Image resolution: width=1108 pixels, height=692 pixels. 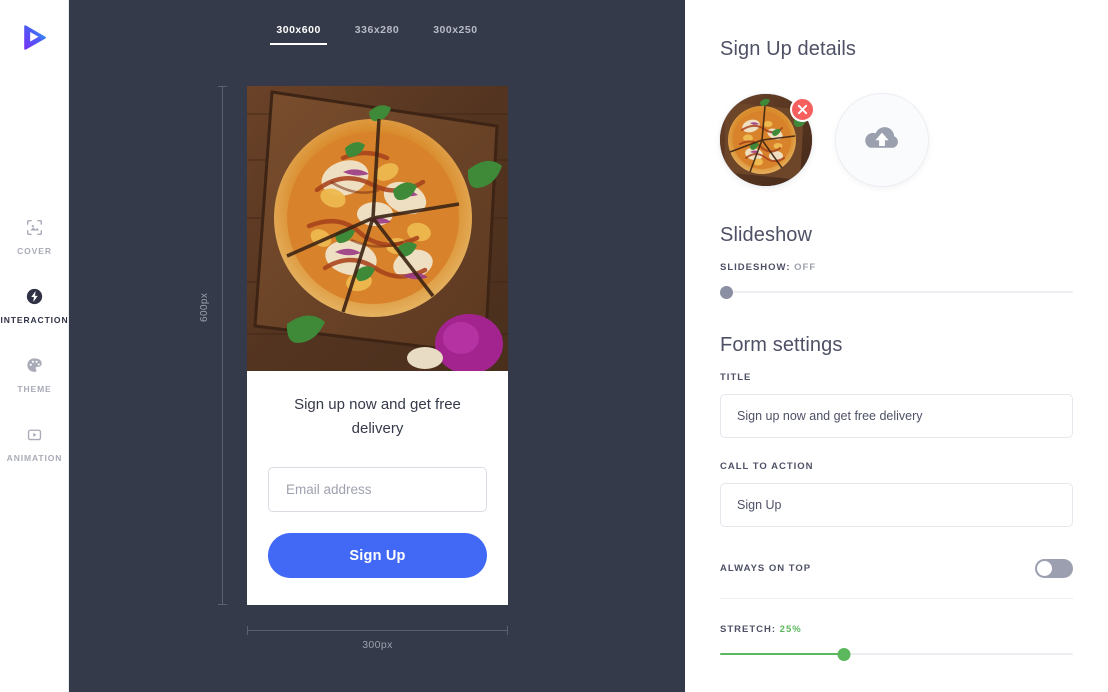 I want to click on sidebar-item-cover: COVER, so click(x=34, y=250).